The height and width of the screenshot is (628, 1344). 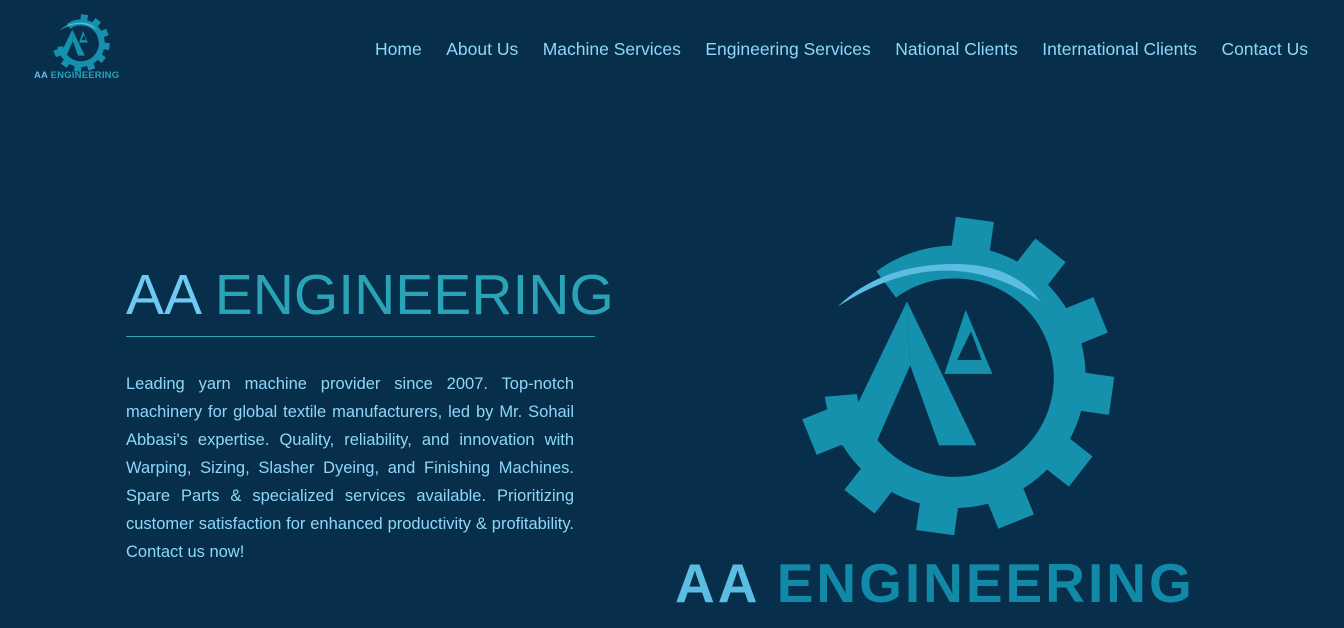 What do you see at coordinates (935, 583) in the screenshot?
I see `logo-wordmark: AA ENGINEERING` at bounding box center [935, 583].